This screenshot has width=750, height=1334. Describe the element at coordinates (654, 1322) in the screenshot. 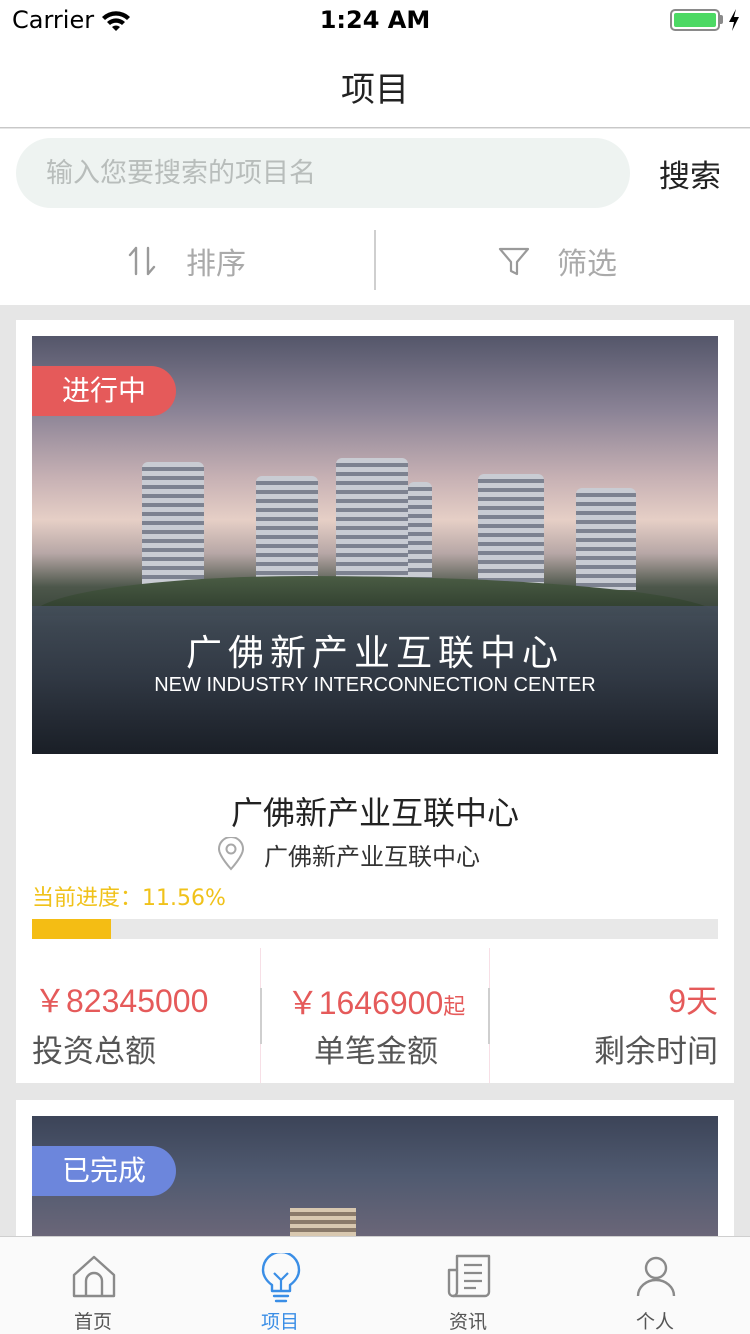

I see `tab-label: 个人` at that location.